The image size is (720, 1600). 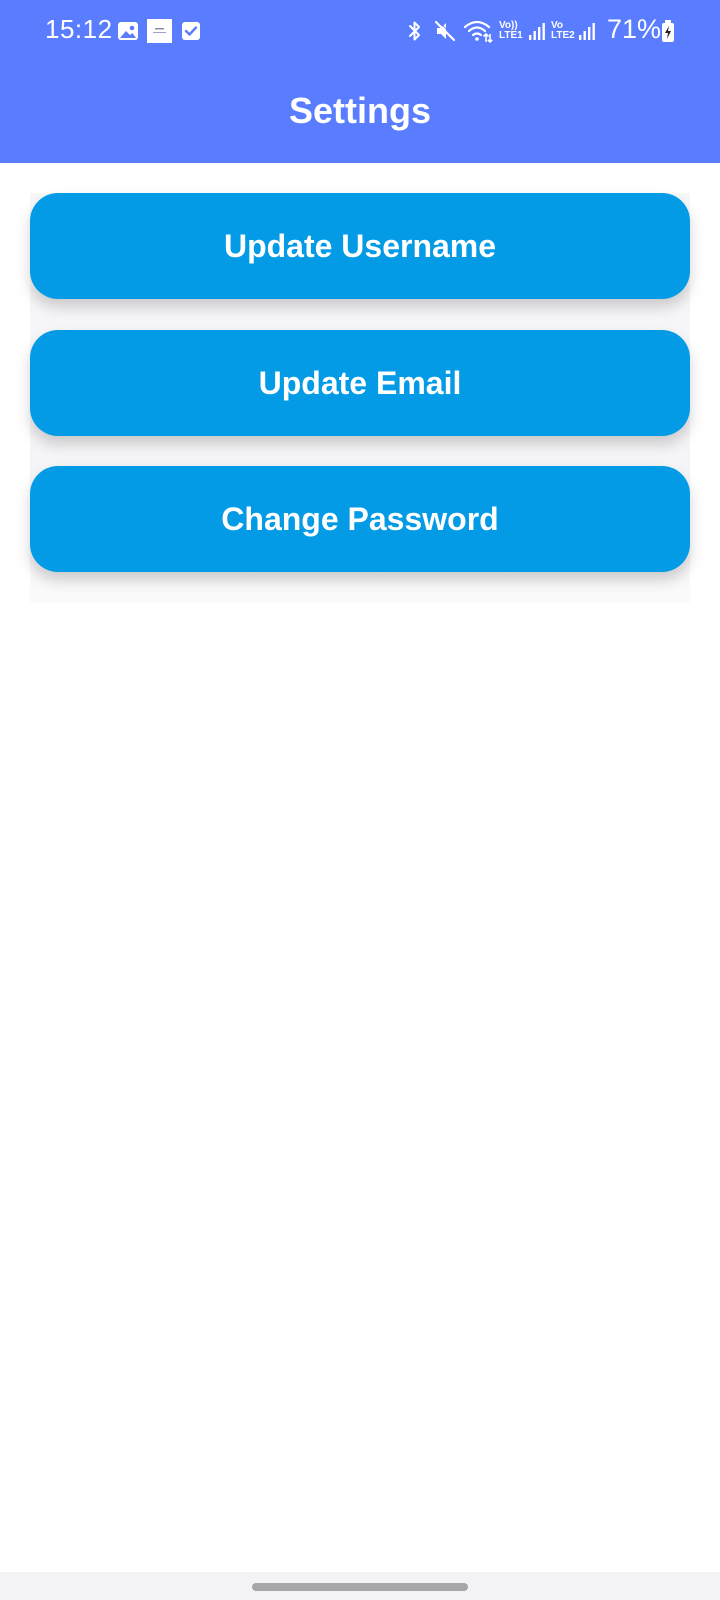 I want to click on battery-charging-icon, so click(x=668, y=31).